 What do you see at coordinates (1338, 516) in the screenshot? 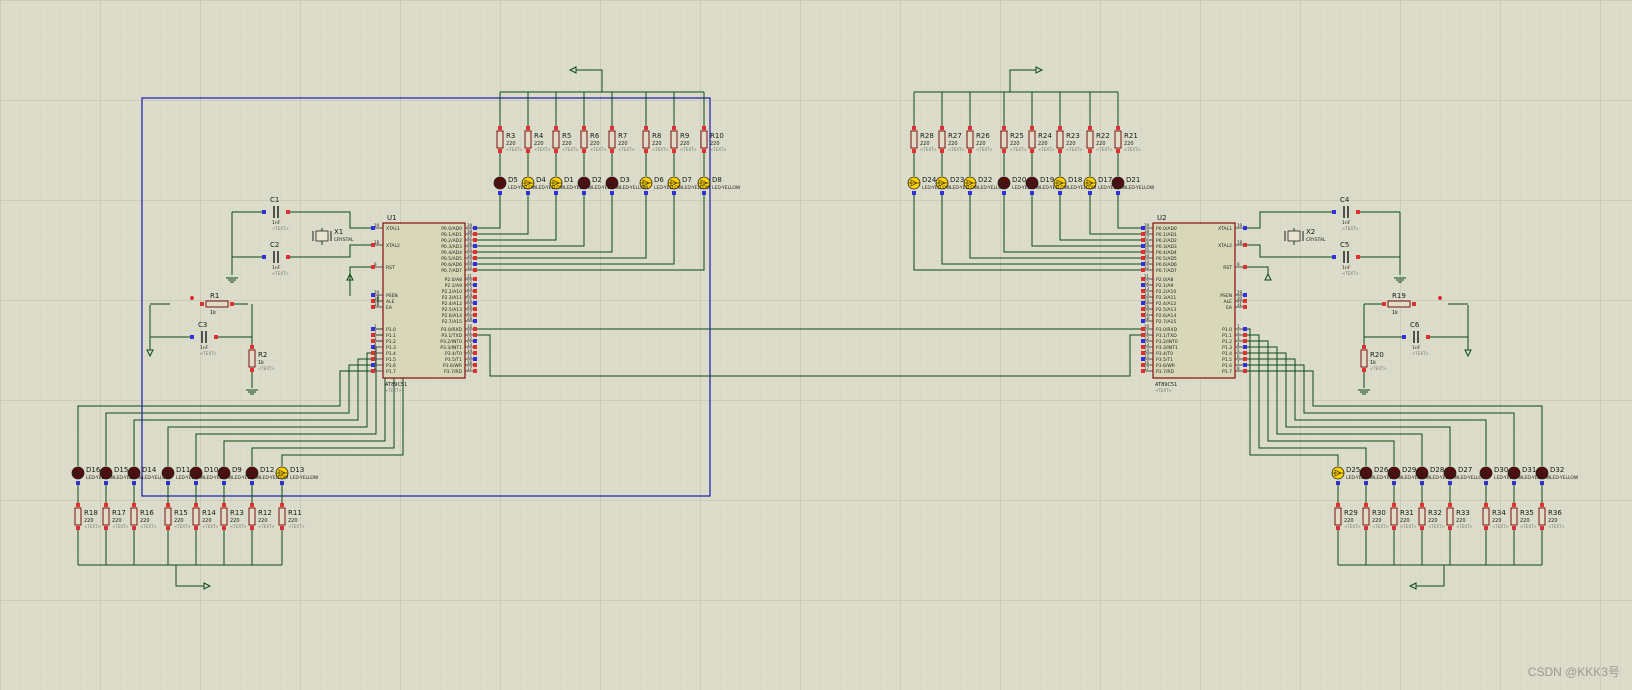
I see `resistor-r29` at bounding box center [1338, 516].